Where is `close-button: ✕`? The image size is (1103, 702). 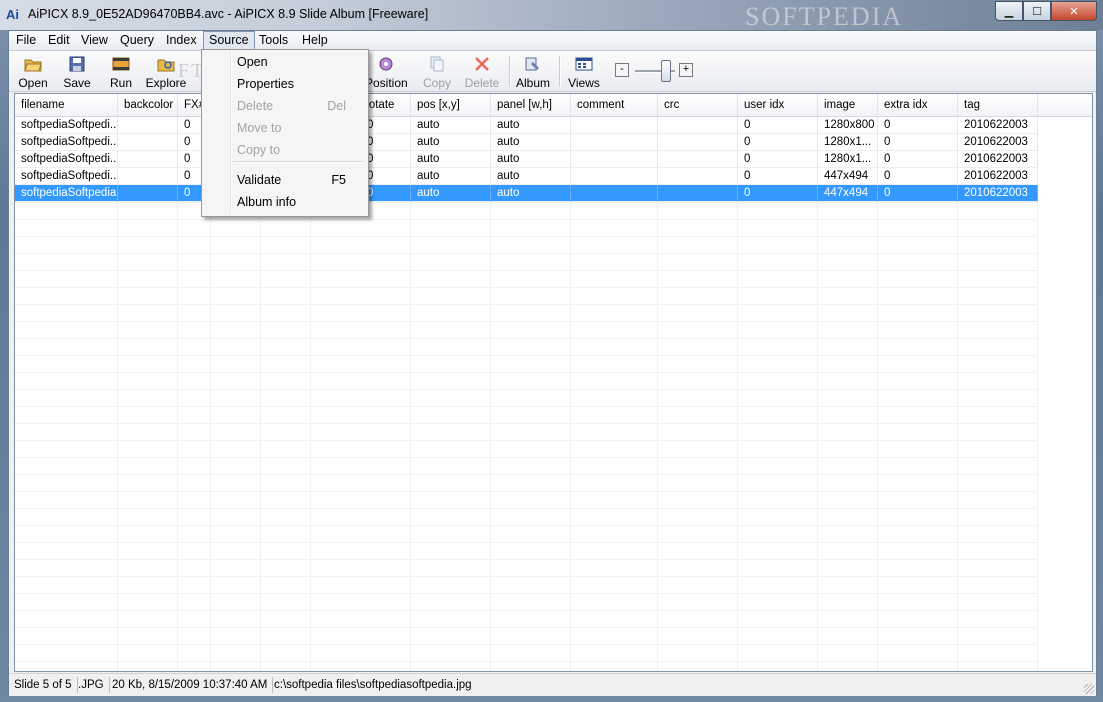 close-button: ✕ is located at coordinates (1074, 11).